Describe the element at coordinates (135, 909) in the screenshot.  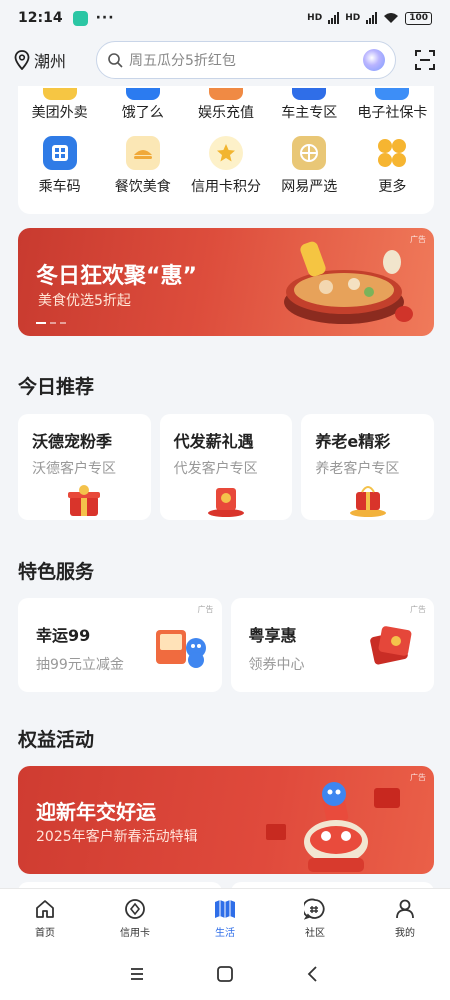
I see `compass-icon` at that location.